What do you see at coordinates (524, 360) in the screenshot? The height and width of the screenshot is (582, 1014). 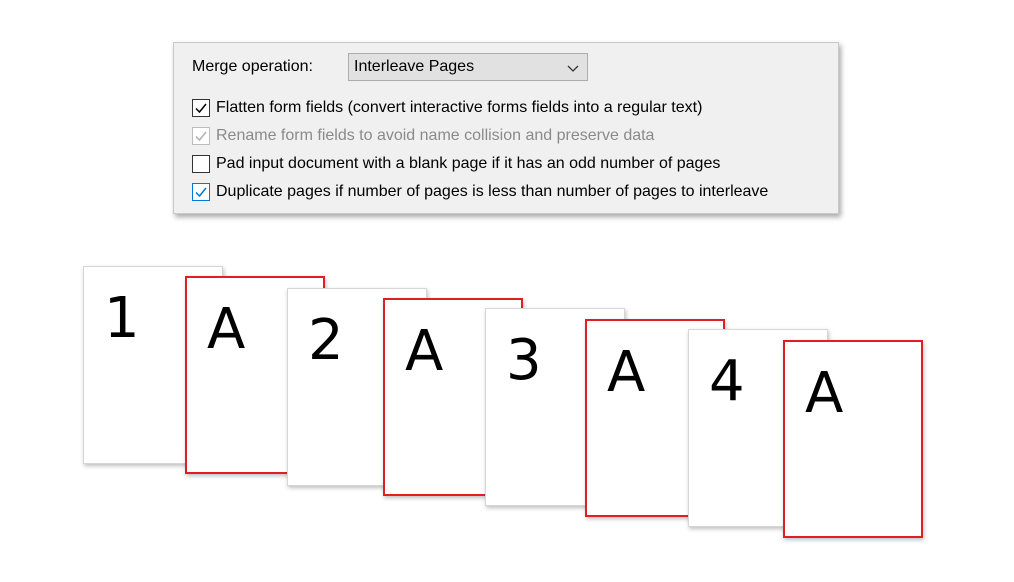 I see `page-number: 3` at bounding box center [524, 360].